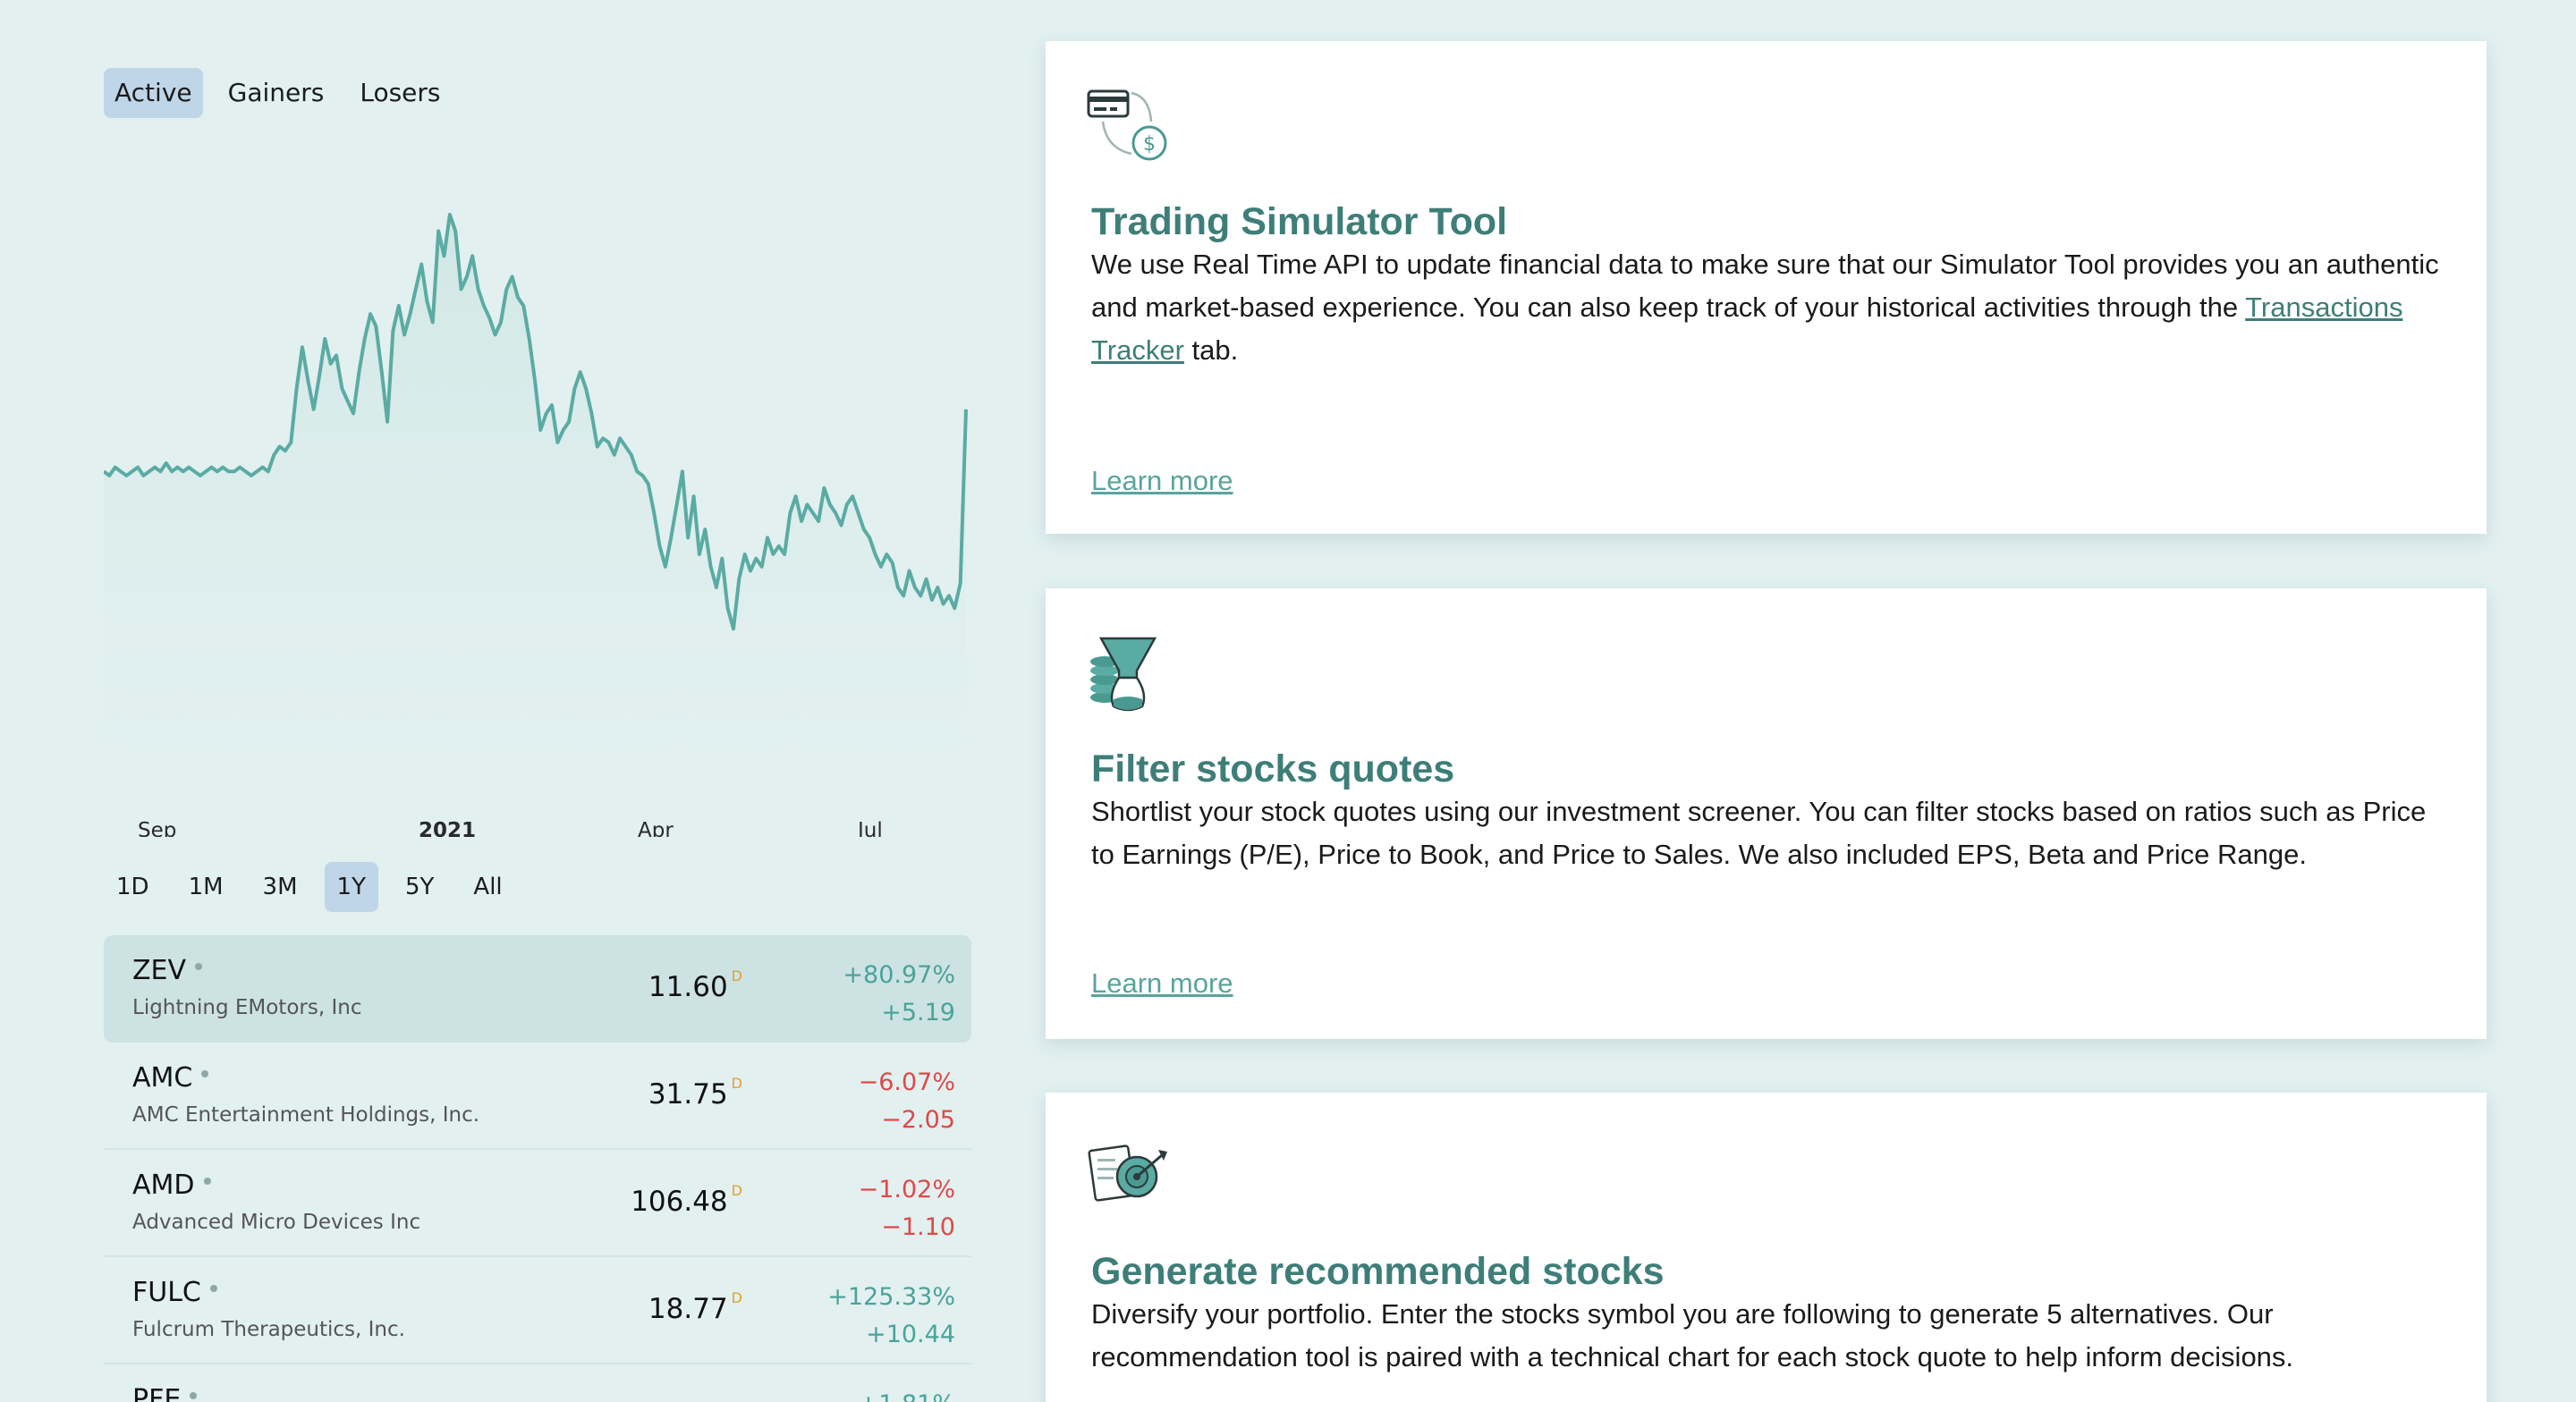  I want to click on range-tabs: 1D 1M 3M 1Y 5Y All, so click(309, 887).